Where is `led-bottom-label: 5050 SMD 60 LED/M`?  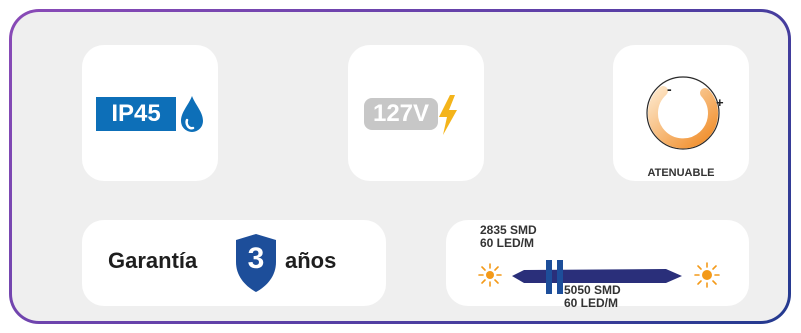
led-bottom-label: 5050 SMD 60 LED/M is located at coordinates (592, 297).